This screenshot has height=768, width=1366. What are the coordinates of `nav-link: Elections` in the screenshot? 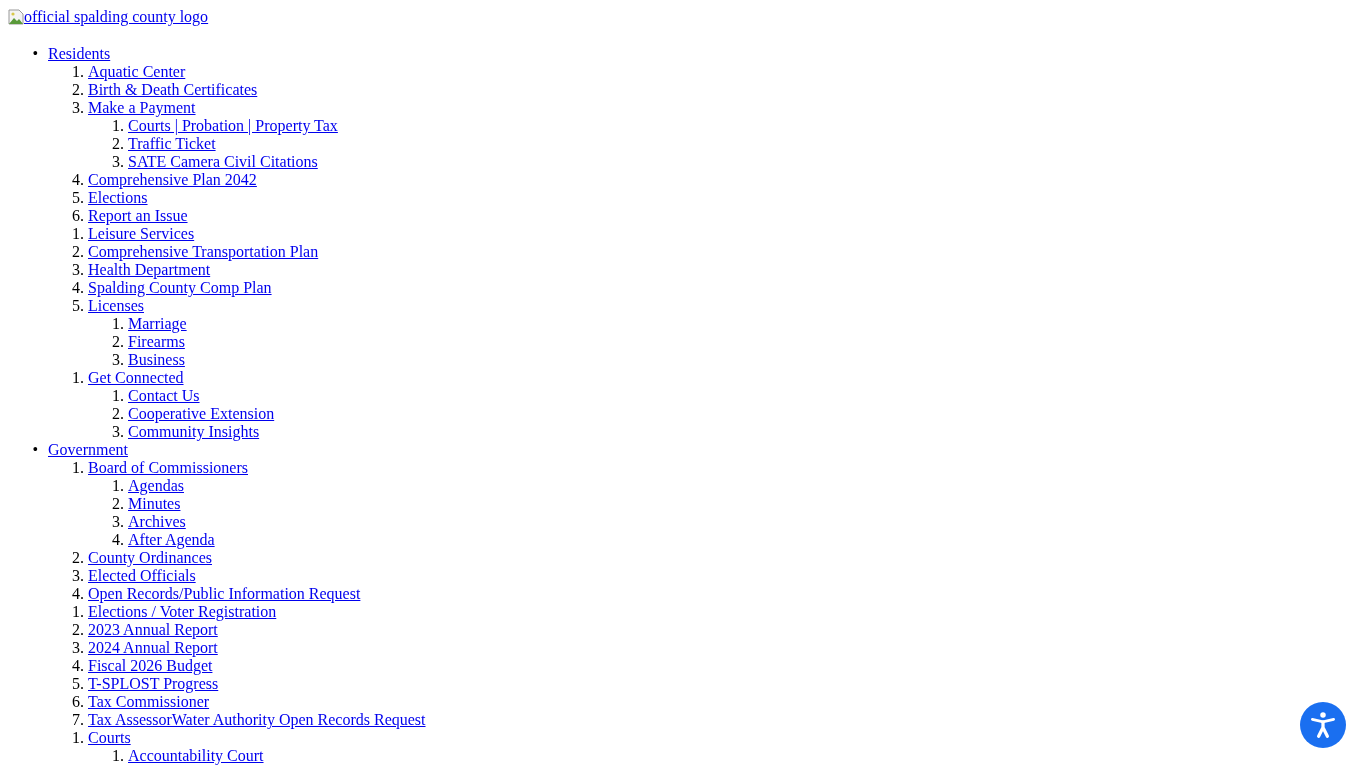 It's located at (118, 198).